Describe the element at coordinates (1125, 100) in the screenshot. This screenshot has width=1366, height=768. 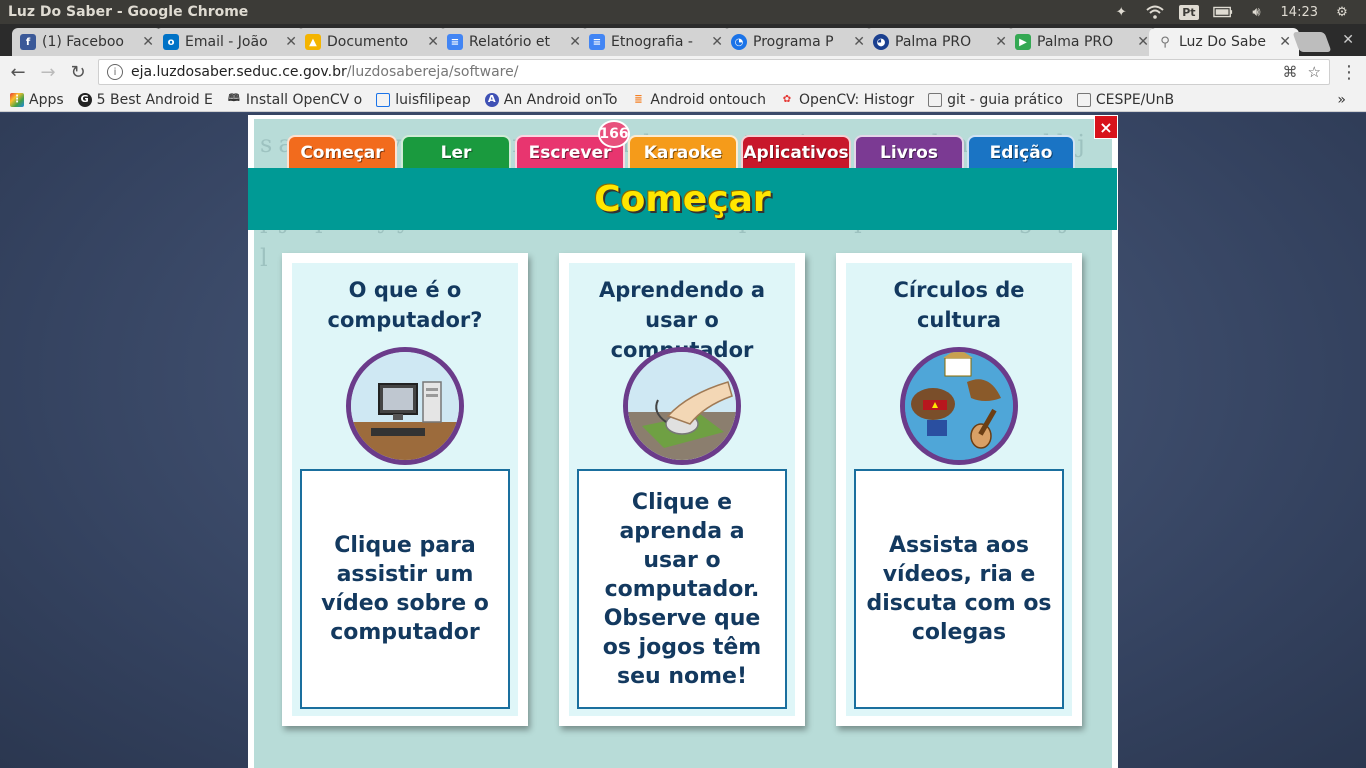
I see `bookmark-item: CESPE/UnB` at that location.